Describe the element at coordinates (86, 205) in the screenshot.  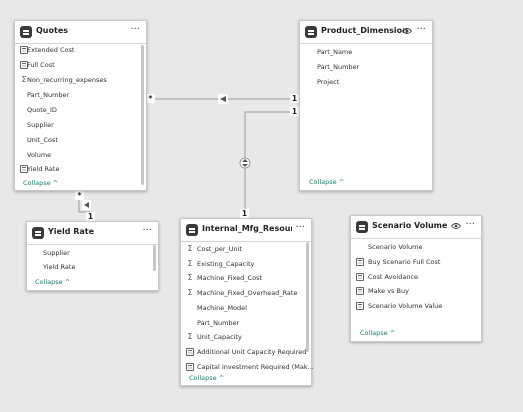
I see `quotes-yield-direction-arrow` at that location.